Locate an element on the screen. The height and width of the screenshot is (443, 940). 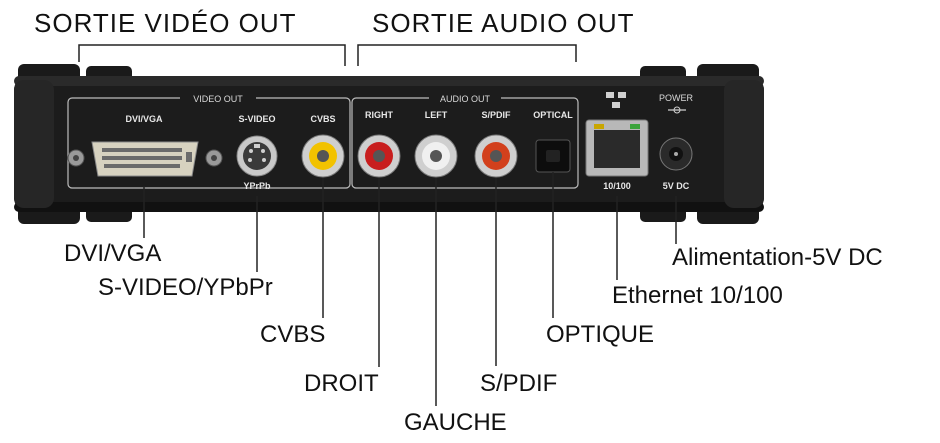
video-out-panel-label: VIDEO OUT is located at coordinates (218, 99).